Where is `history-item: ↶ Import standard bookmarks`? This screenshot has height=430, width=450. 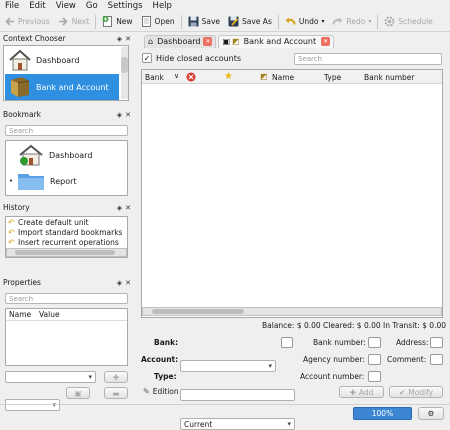 history-item: ↶ Import standard bookmarks is located at coordinates (66, 232).